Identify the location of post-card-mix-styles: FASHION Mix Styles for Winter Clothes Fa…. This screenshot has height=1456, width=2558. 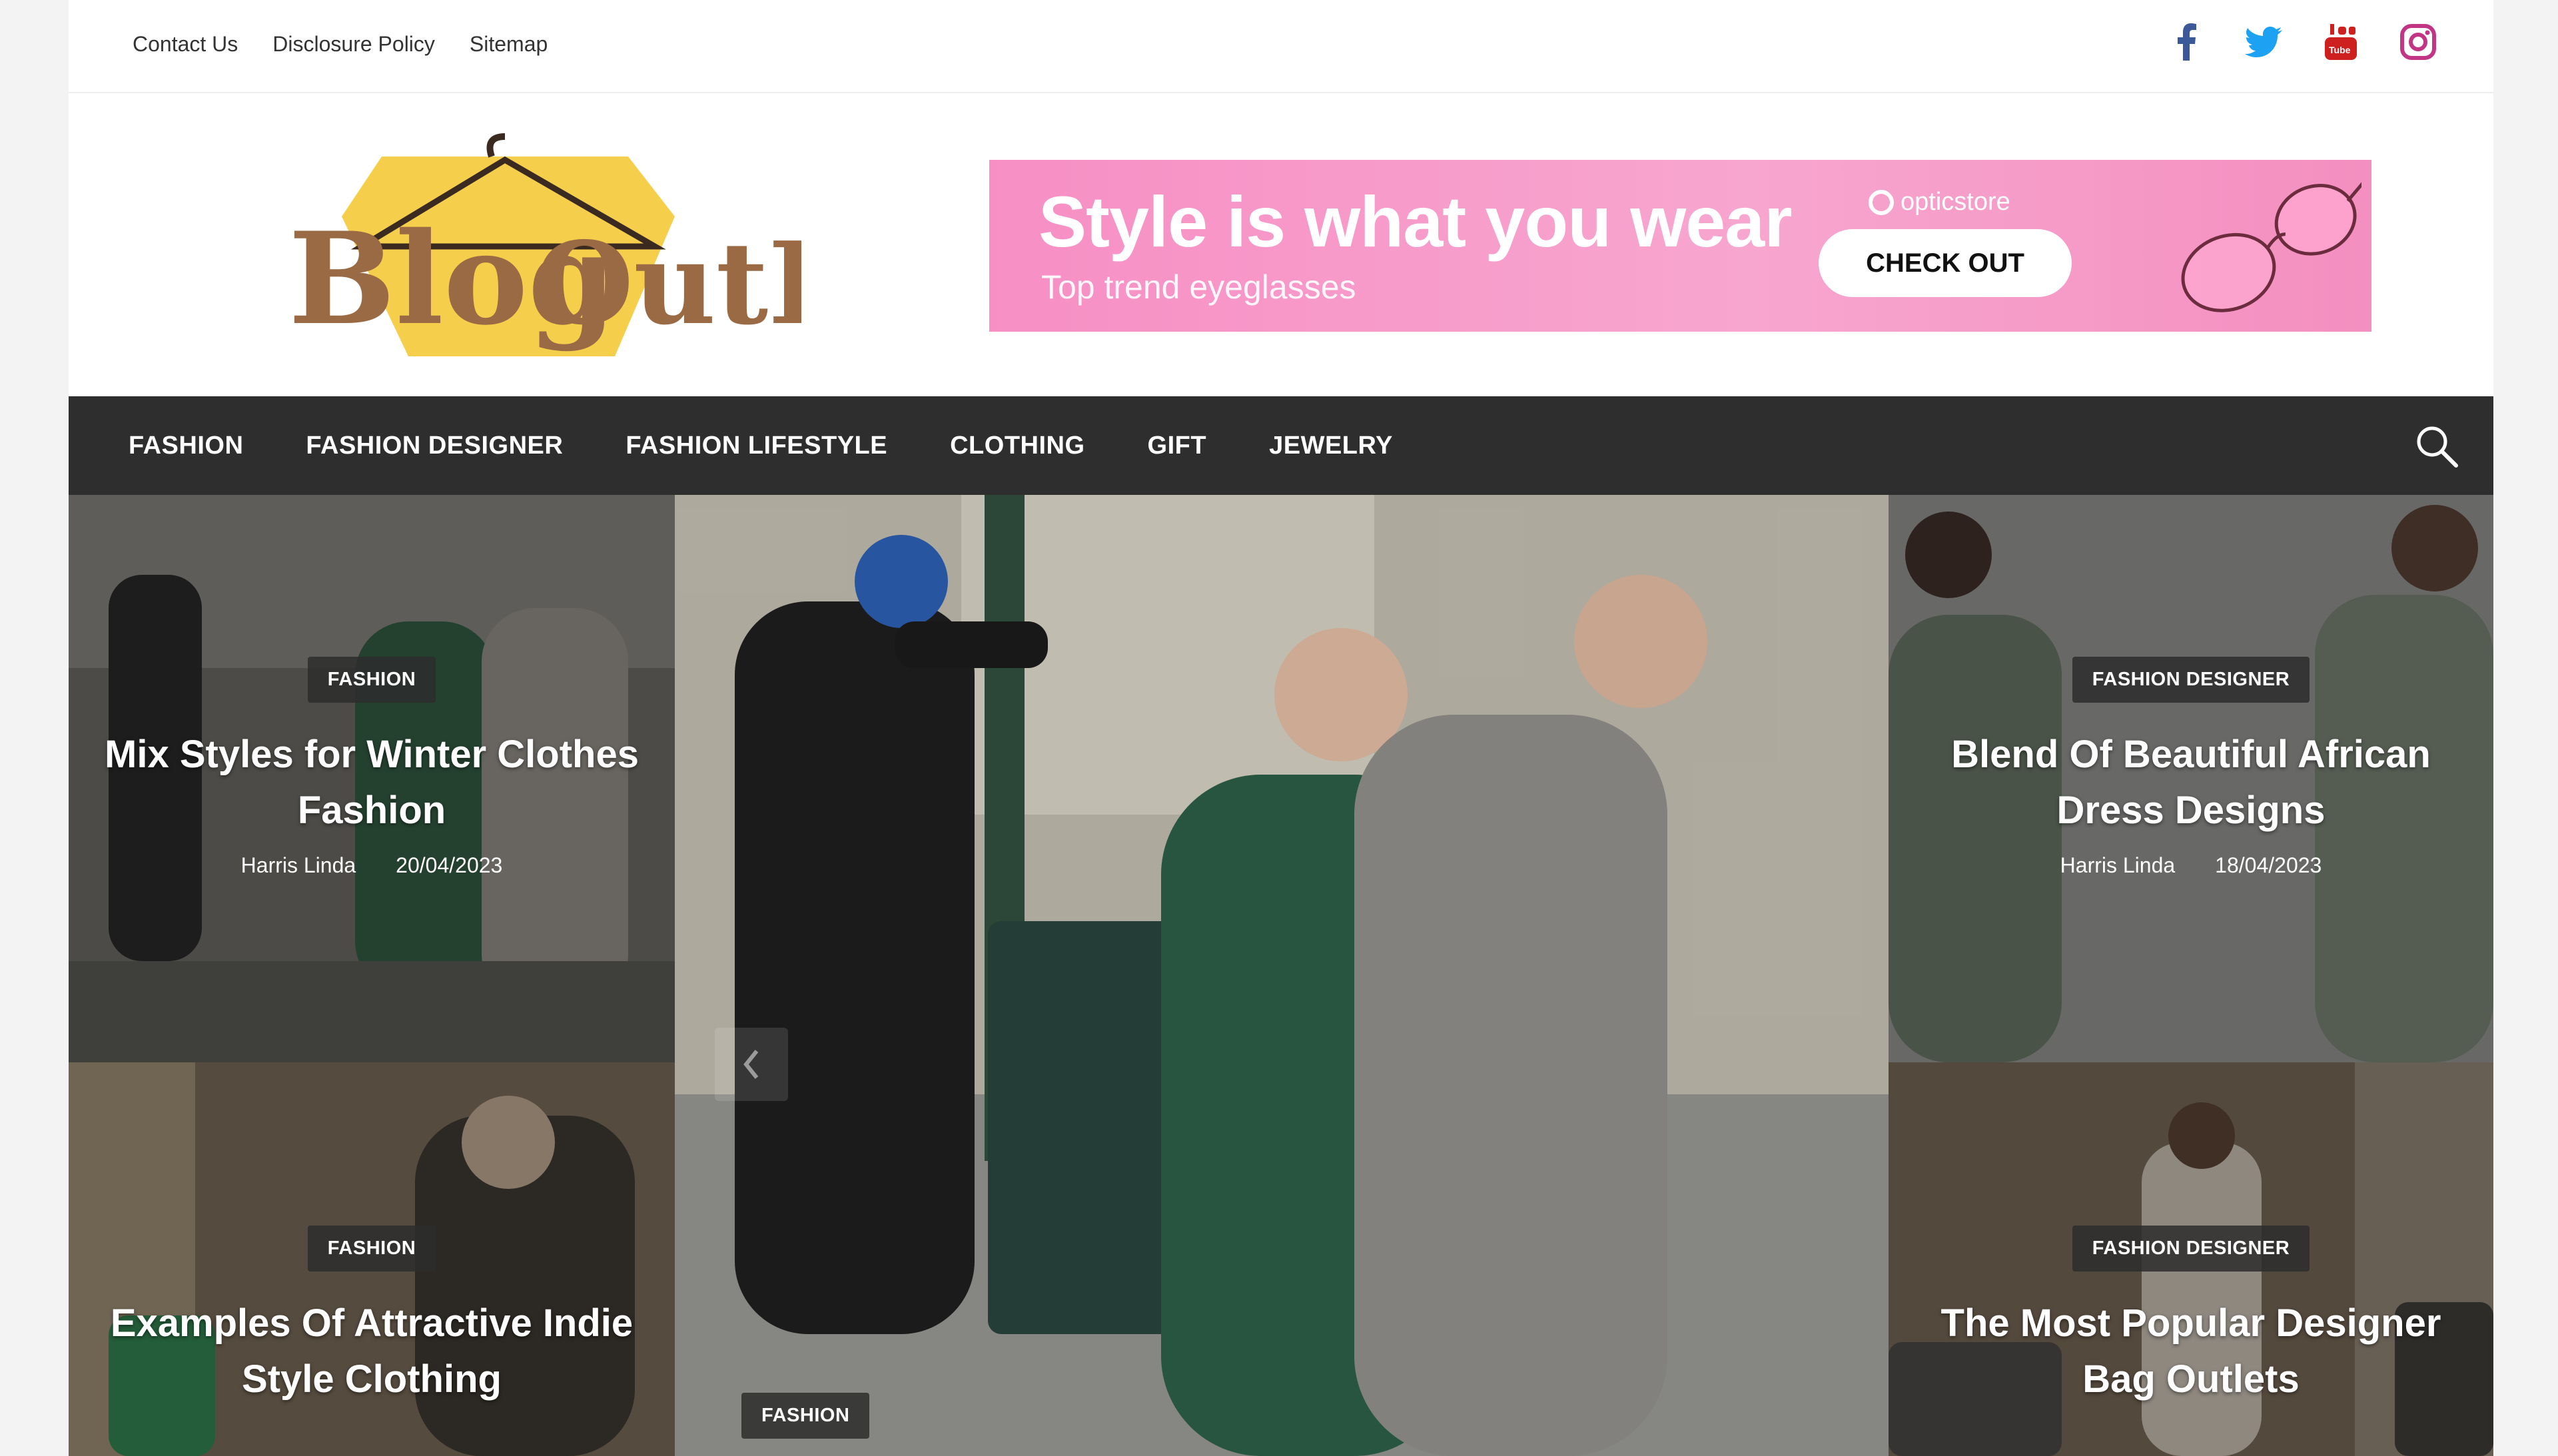
(372, 778).